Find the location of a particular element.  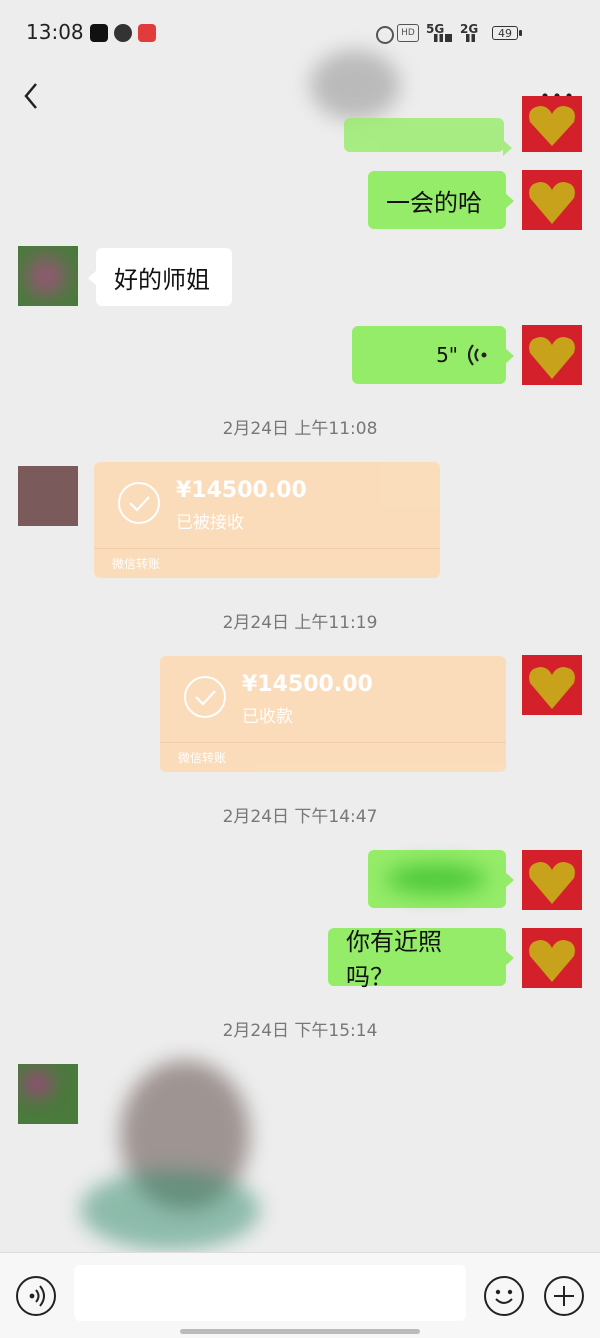

contact-name-redacted is located at coordinates (355, 85).